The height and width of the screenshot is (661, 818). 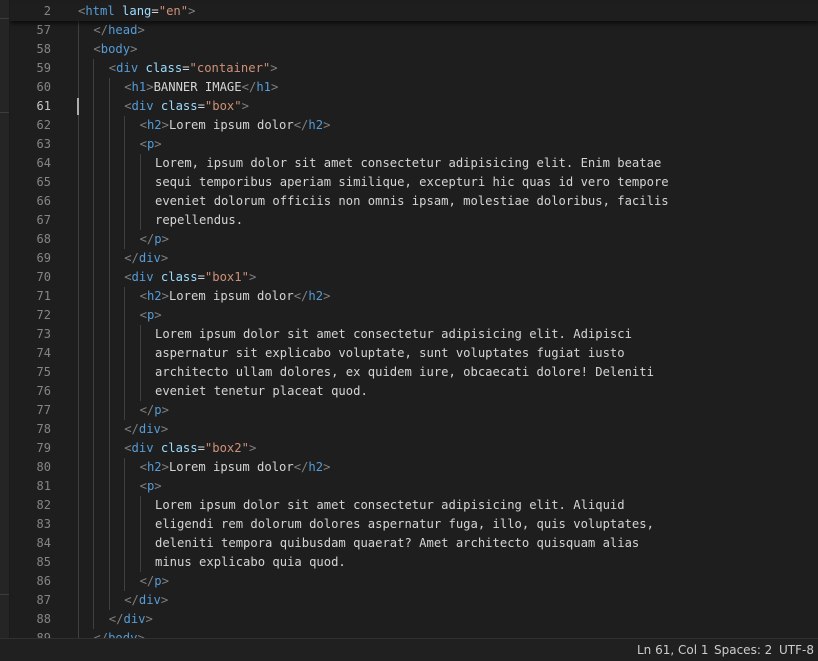 I want to click on code-line: 88 </div>, so click(x=414, y=619).